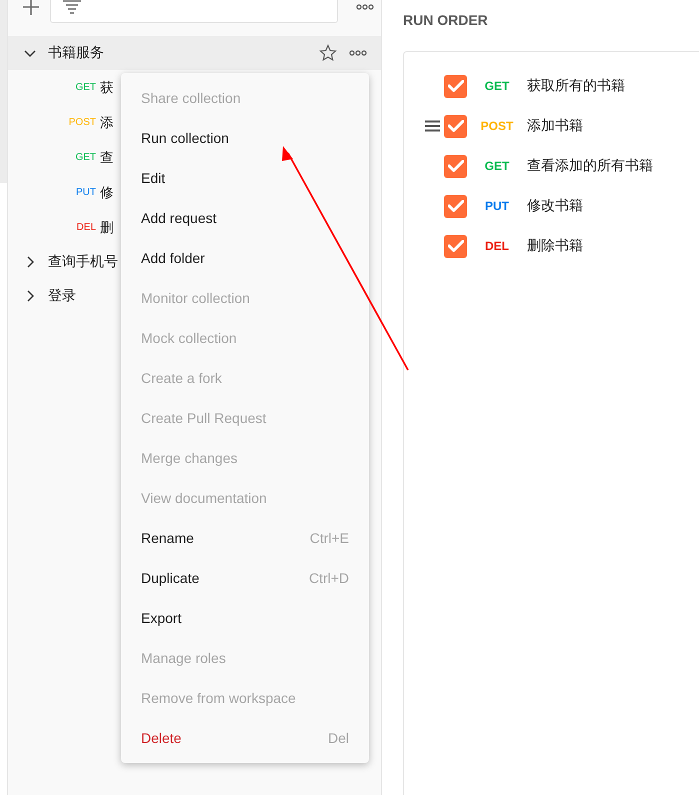  I want to click on request-name: 获取所有的书籍, so click(576, 86).